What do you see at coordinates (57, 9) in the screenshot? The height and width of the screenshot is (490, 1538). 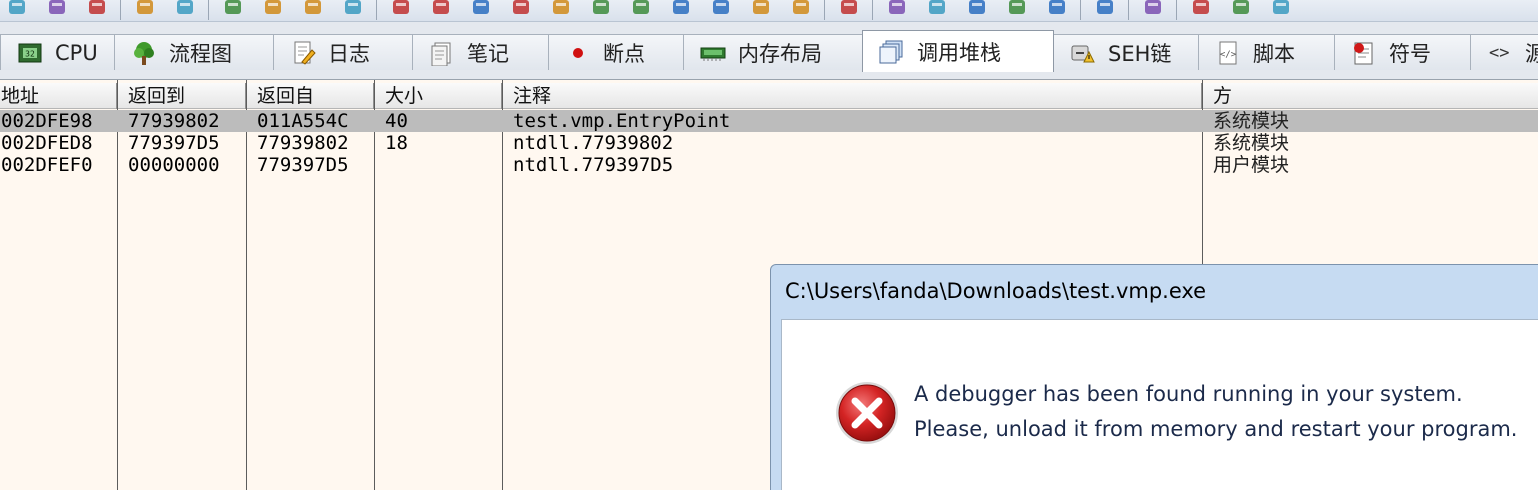 I see `restart-icon` at bounding box center [57, 9].